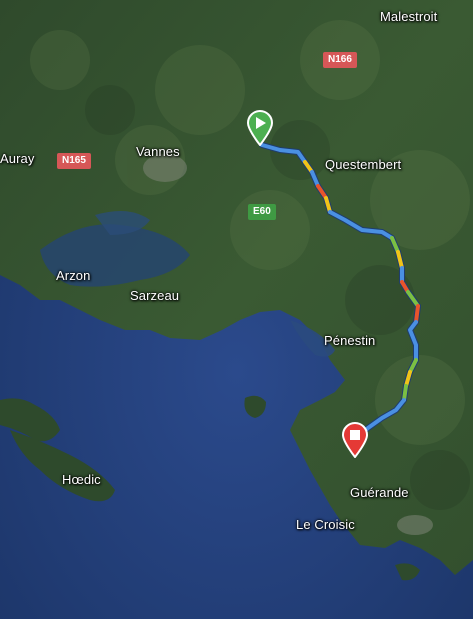 This screenshot has width=473, height=619. I want to click on road-shield-e60: E60, so click(262, 212).